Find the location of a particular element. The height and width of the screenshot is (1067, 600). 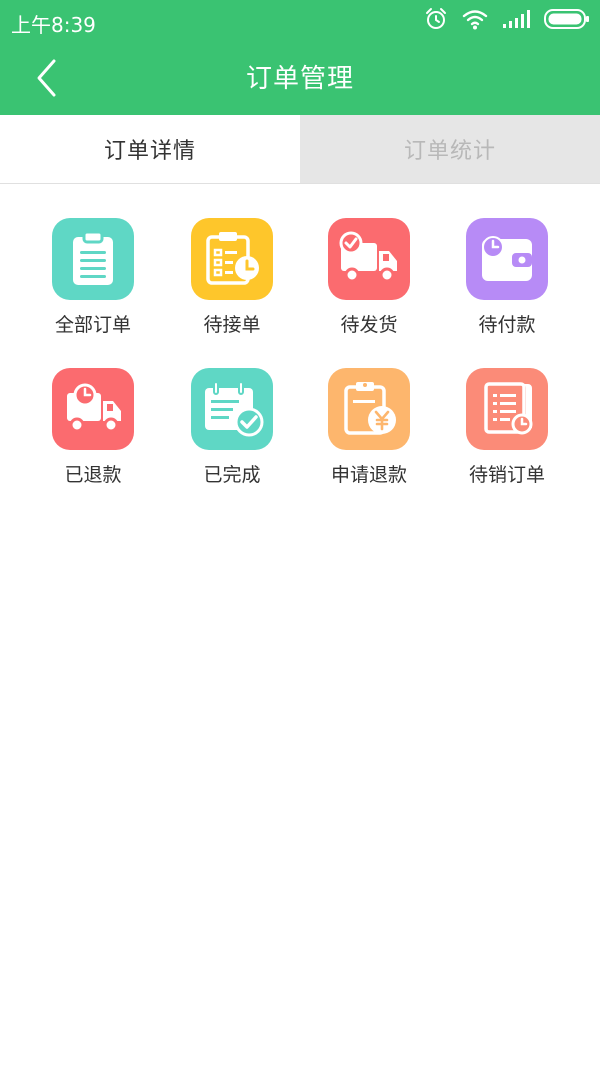

clipboard-icon is located at coordinates (93, 259).